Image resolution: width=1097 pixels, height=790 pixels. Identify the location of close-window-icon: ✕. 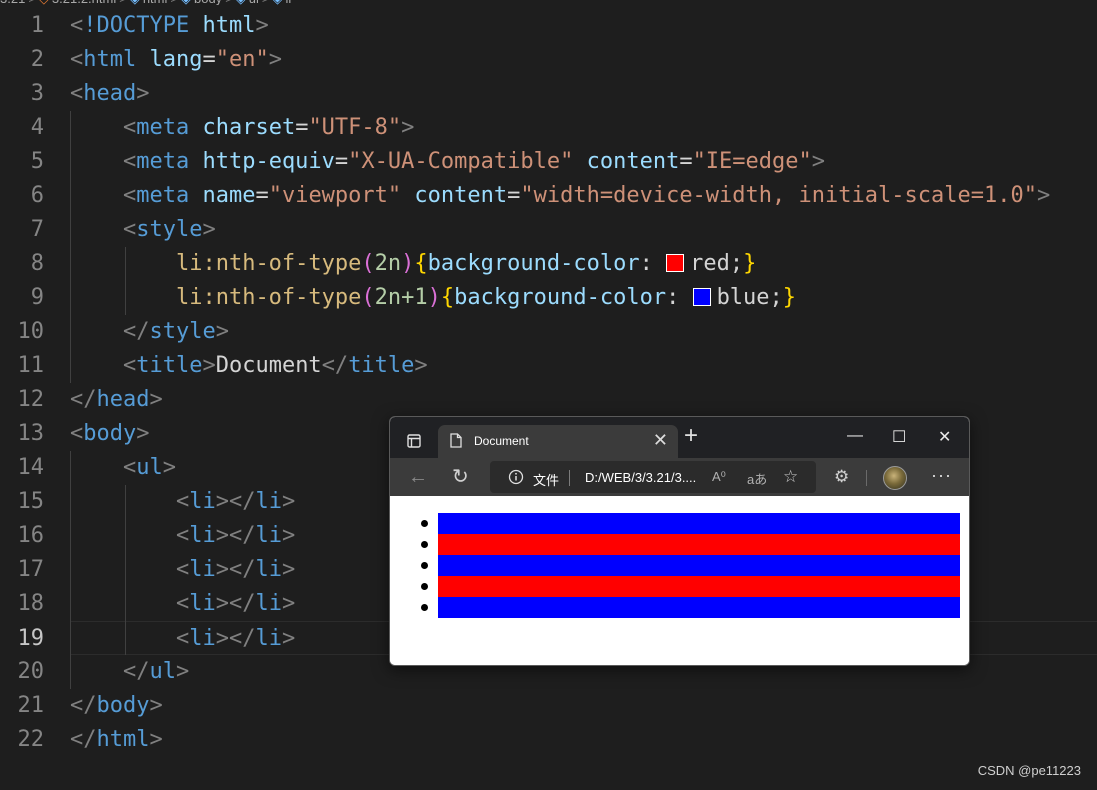
(944, 437).